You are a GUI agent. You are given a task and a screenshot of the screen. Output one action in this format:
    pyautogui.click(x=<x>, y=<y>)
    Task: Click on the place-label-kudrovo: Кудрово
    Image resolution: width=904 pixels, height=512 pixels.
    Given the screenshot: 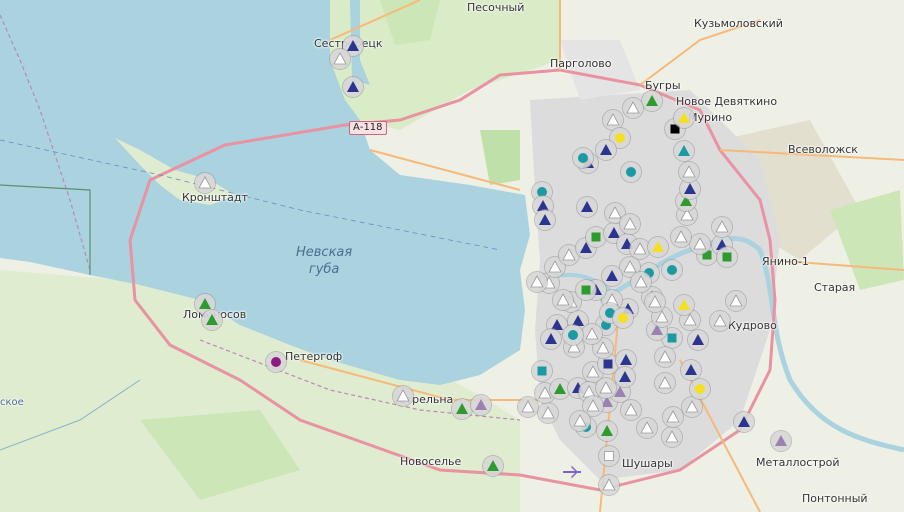 What is the action you would take?
    pyautogui.click(x=752, y=325)
    